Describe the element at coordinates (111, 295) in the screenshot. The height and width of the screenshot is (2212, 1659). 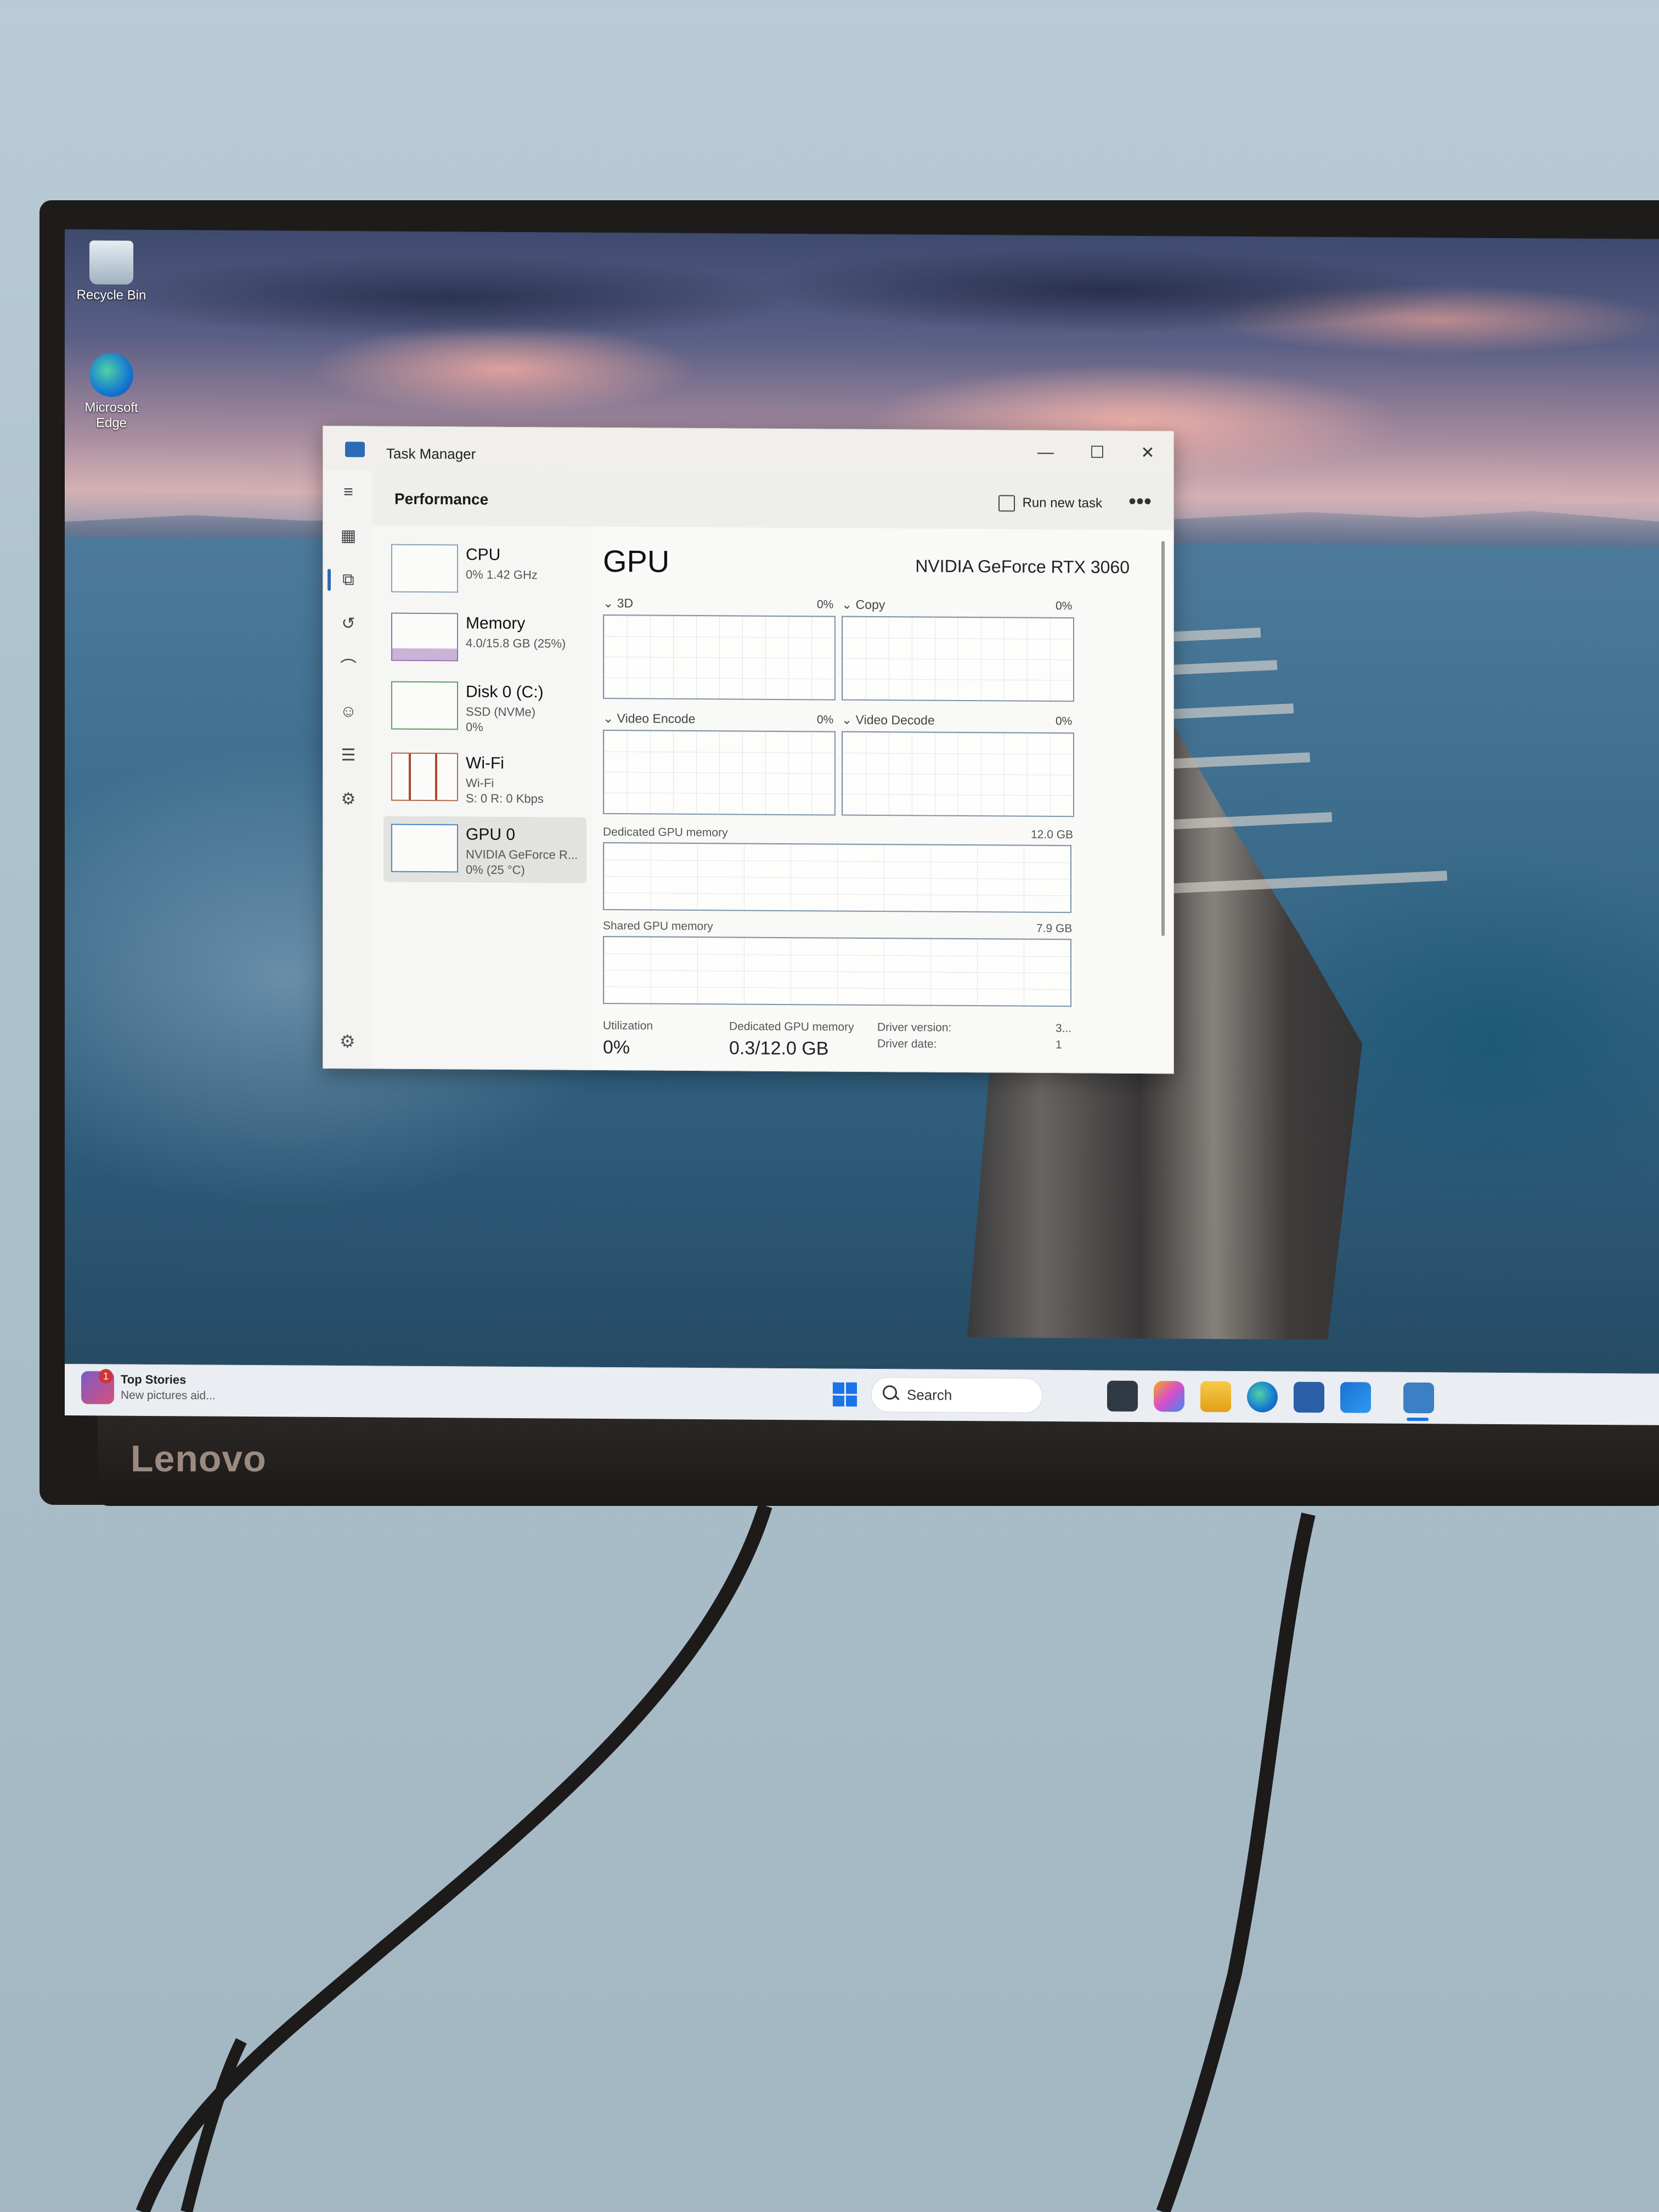
I see `desktop-icon-label: Recycle Bin` at that location.